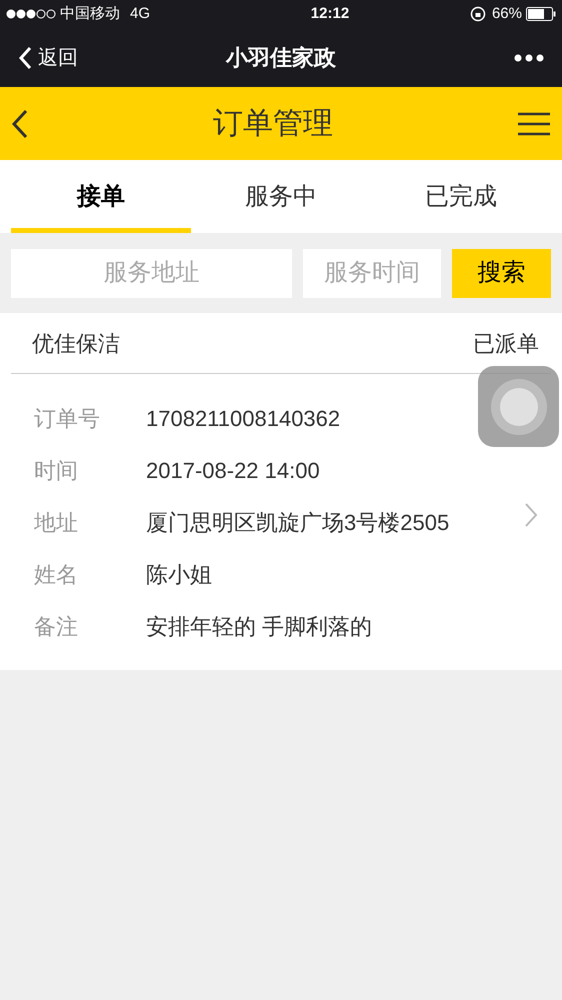 The image size is (562, 1000). I want to click on field-value: 厦门思明区凯旋广场3号楼2505, so click(298, 522).